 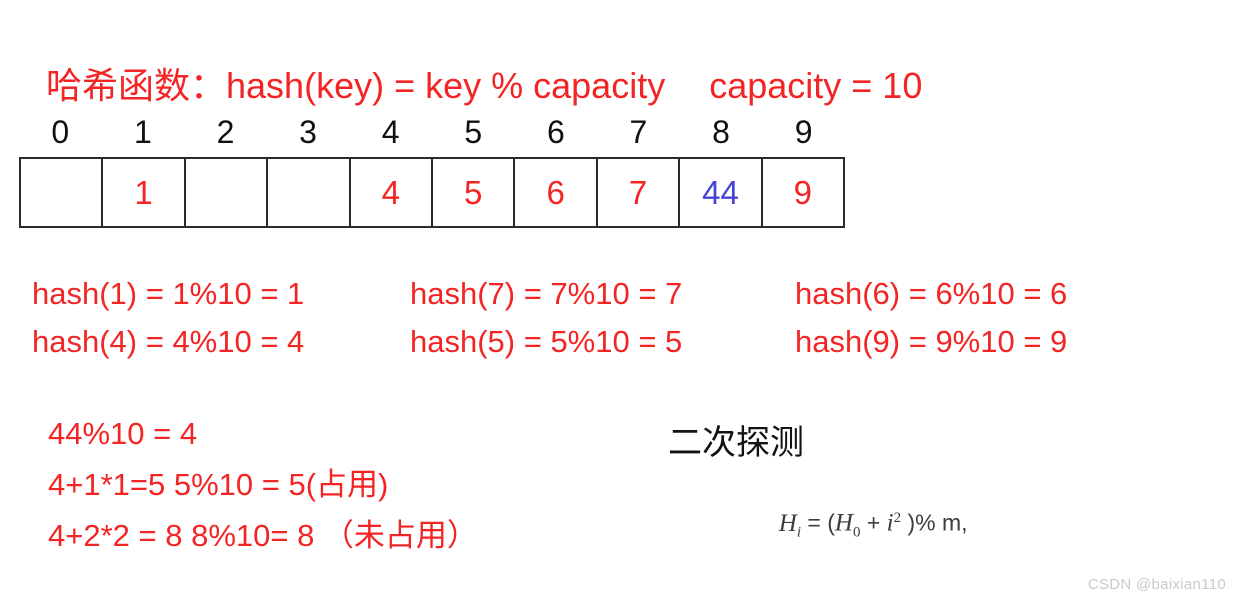 I want to click on hash-slot-9: 9, so click(x=803, y=192).